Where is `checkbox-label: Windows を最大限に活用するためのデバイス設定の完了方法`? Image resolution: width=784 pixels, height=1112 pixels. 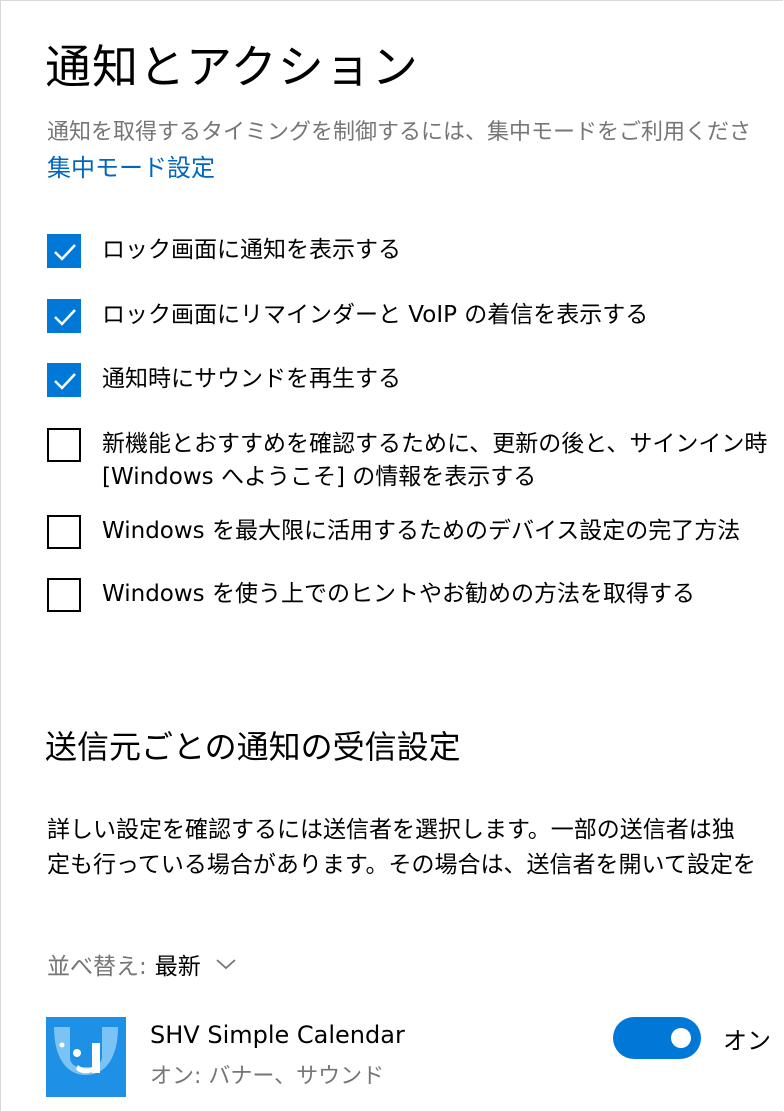 checkbox-label: Windows を最大限に活用するためのデバイス設定の完了方法 is located at coordinates (421, 531).